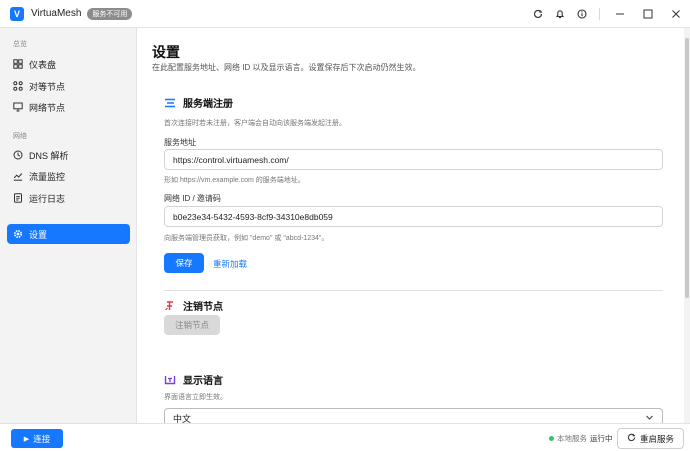 This screenshot has height=451, width=690. What do you see at coordinates (47, 198) in the screenshot?
I see `sidebar-item-label: 运行日志` at bounding box center [47, 198].